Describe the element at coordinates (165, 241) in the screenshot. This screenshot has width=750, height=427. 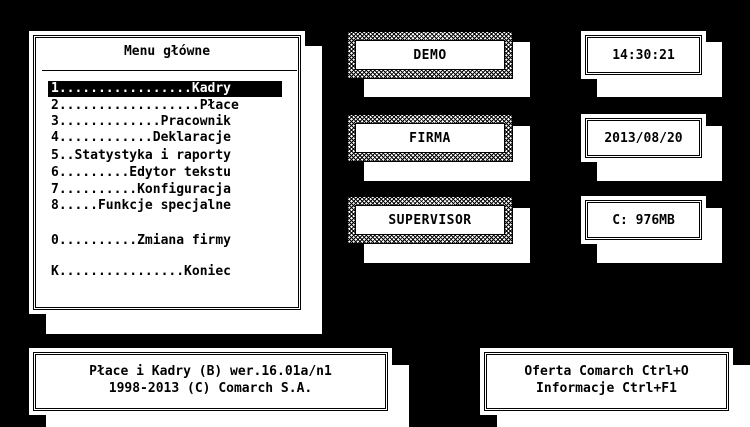
I see `menu-item-zmiana-firmy: 0..........Zmiana firmy` at that location.